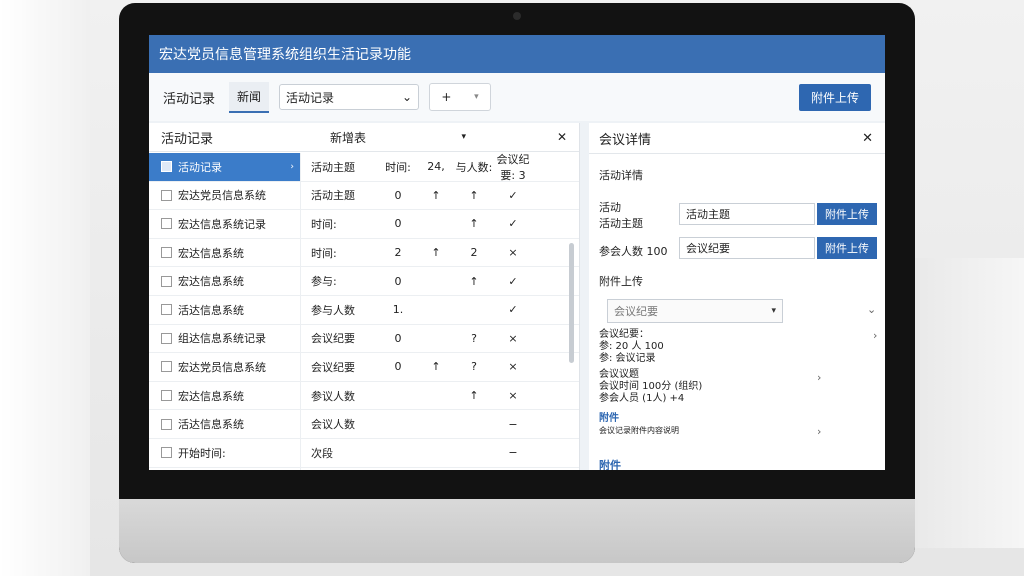 The height and width of the screenshot is (576, 1024). What do you see at coordinates (446, 97) in the screenshot?
I see `plus-icon: +` at bounding box center [446, 97].